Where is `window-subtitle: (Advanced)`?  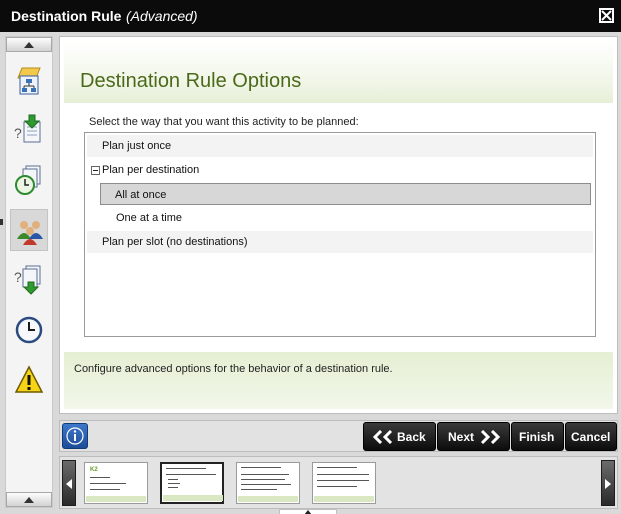 window-subtitle: (Advanced) is located at coordinates (162, 16).